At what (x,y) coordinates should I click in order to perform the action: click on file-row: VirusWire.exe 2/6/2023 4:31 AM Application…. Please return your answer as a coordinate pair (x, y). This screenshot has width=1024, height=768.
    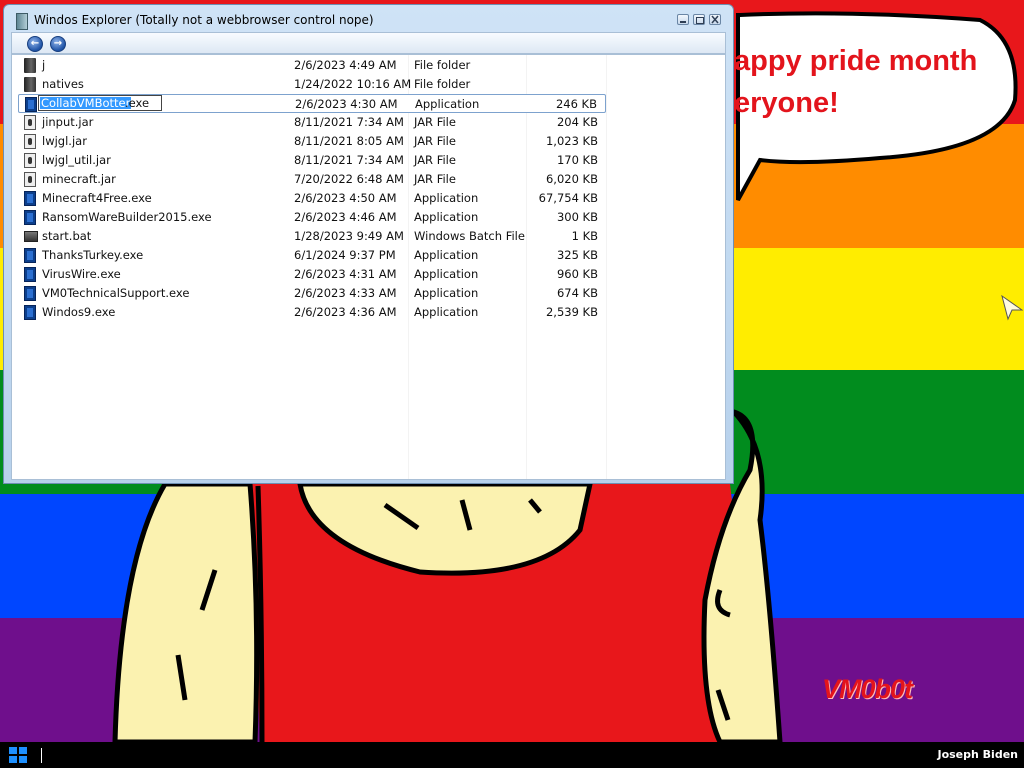
    Looking at the image, I should click on (312, 274).